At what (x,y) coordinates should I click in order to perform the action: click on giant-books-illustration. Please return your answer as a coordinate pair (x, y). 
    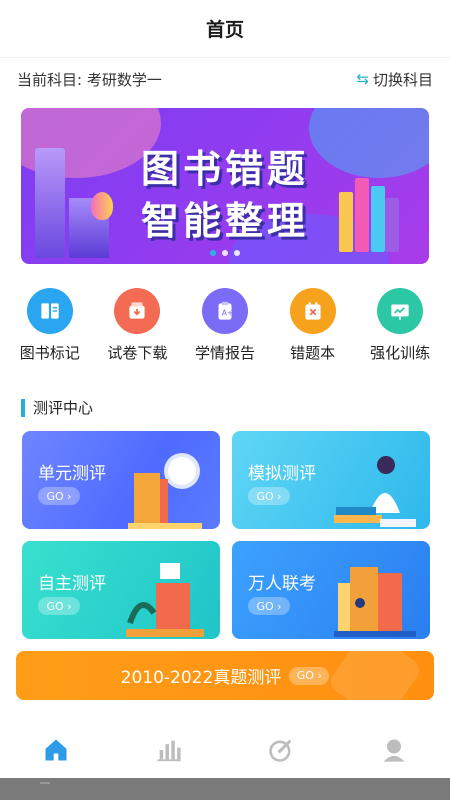
    Looking at the image, I should click on (375, 602).